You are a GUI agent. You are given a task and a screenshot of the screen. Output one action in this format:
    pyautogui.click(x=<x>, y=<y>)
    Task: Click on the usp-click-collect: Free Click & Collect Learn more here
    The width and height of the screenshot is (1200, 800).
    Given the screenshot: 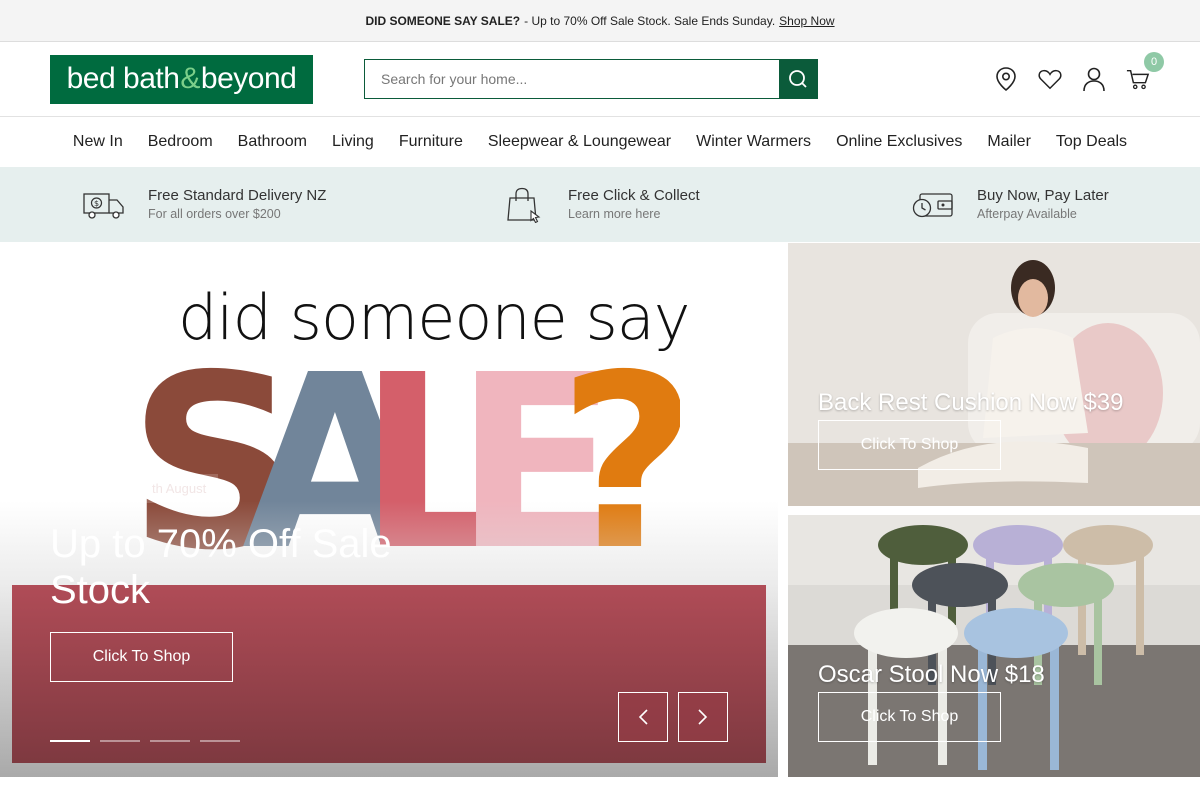 What is the action you would take?
    pyautogui.click(x=601, y=205)
    